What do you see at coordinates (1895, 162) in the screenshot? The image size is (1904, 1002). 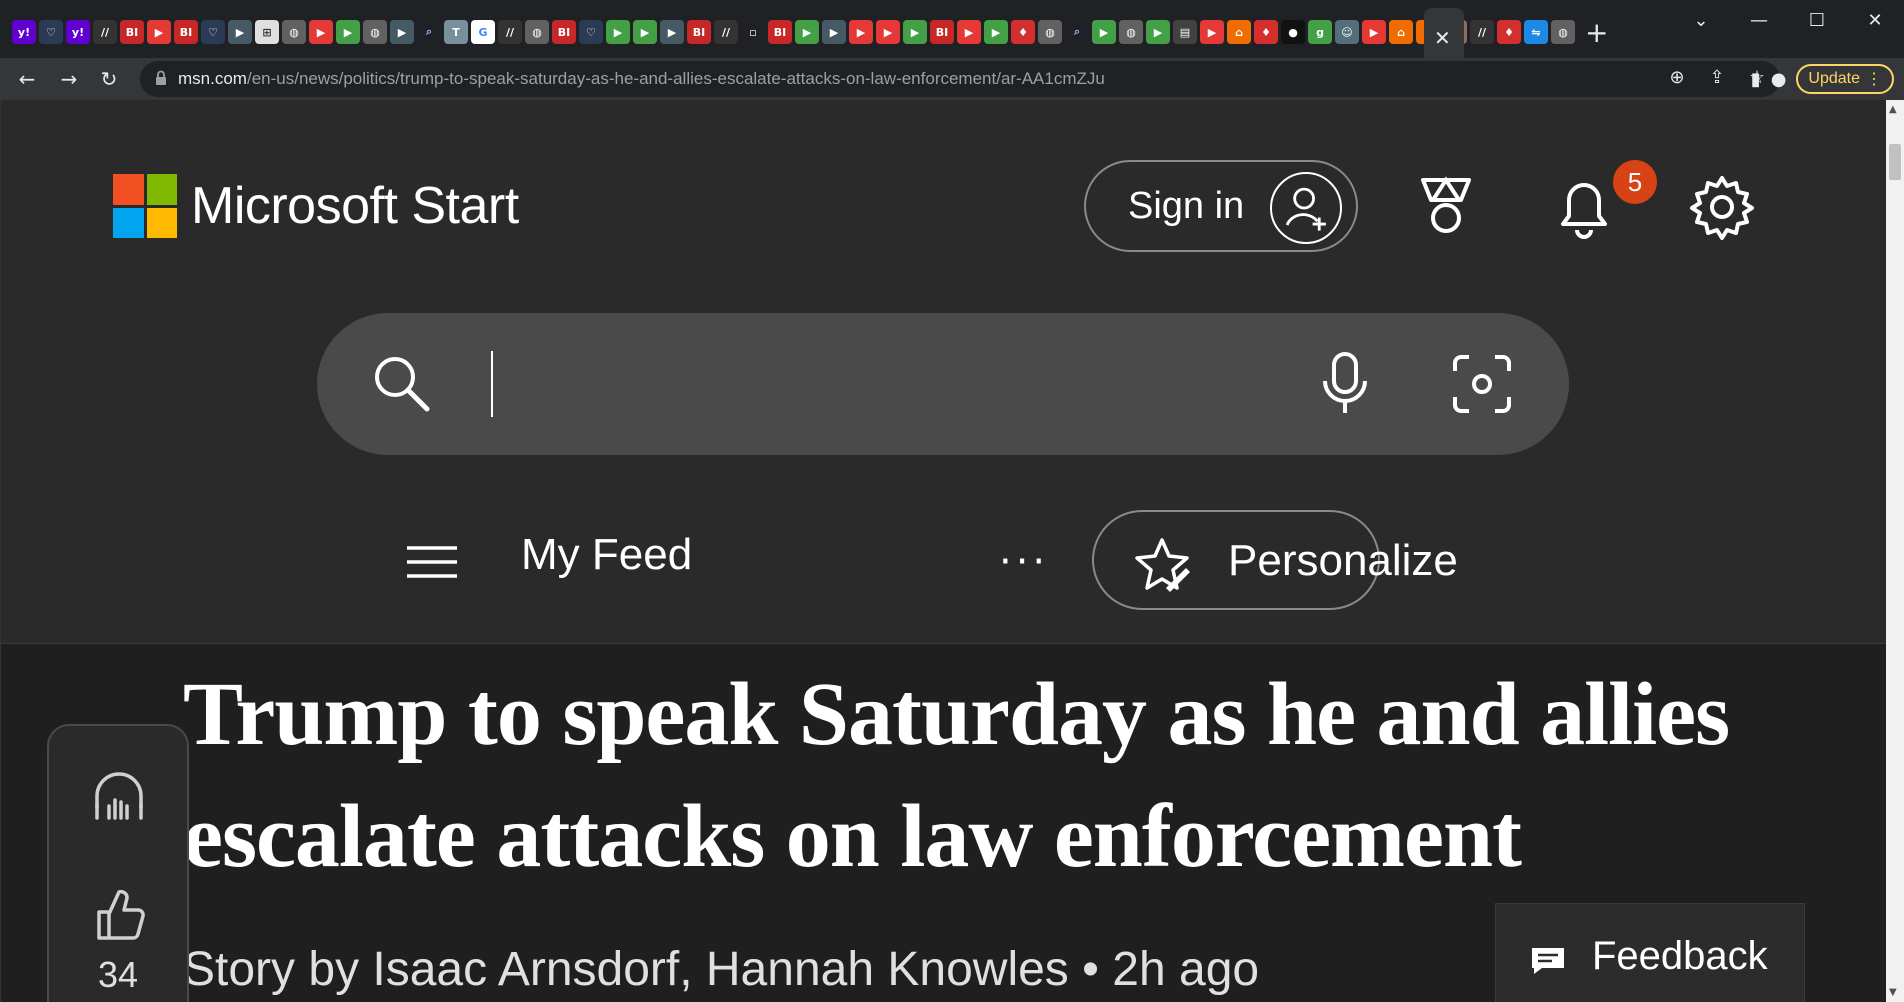 I see `scrollbar-thumb` at bounding box center [1895, 162].